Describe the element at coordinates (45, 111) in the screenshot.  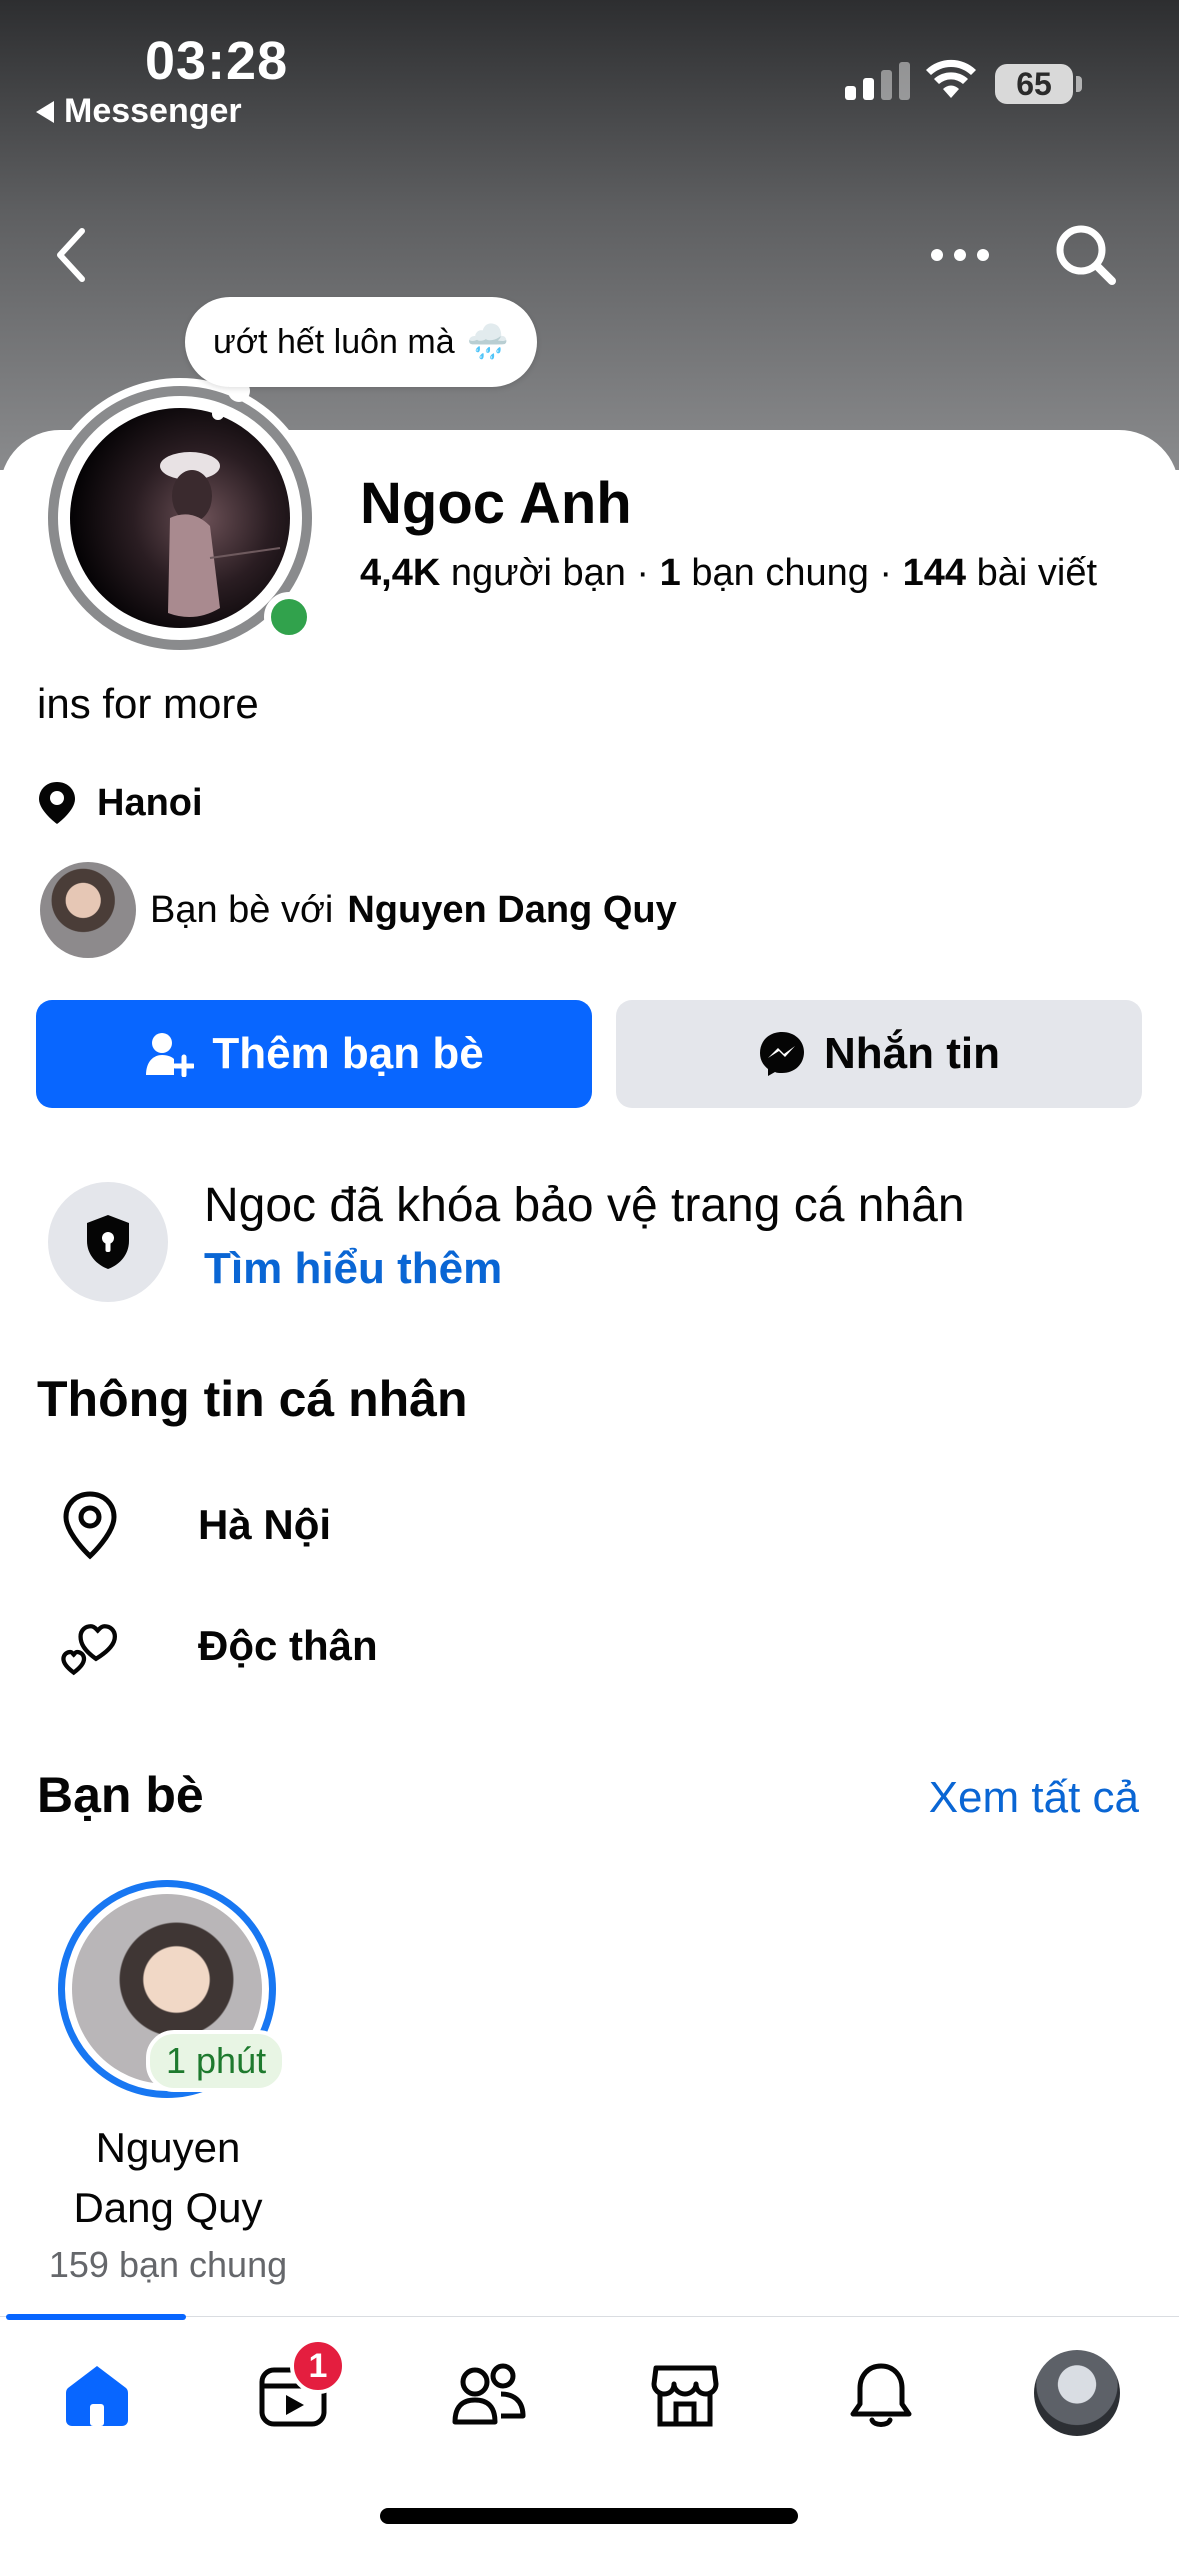
I see `back-triangle-icon` at that location.